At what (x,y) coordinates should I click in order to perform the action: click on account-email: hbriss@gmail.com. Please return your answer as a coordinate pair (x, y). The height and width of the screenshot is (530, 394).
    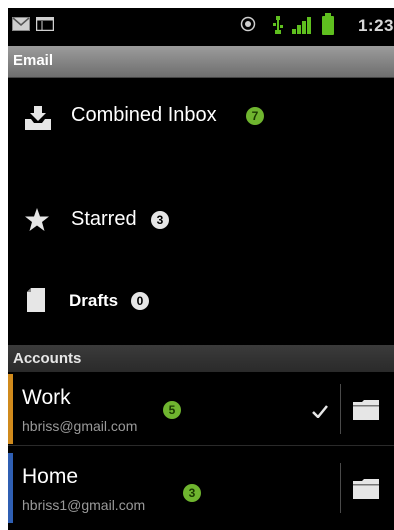
    Looking at the image, I should click on (80, 426).